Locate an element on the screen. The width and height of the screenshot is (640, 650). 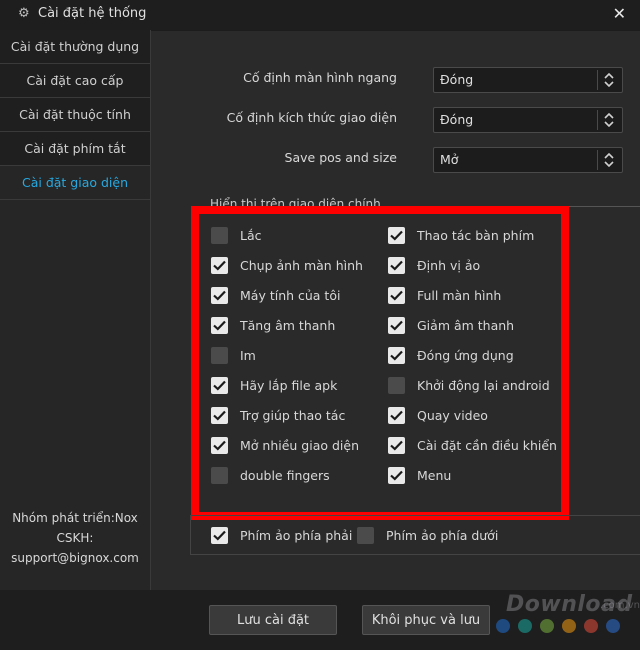
checkbox-label: Full màn hình is located at coordinates (459, 295).